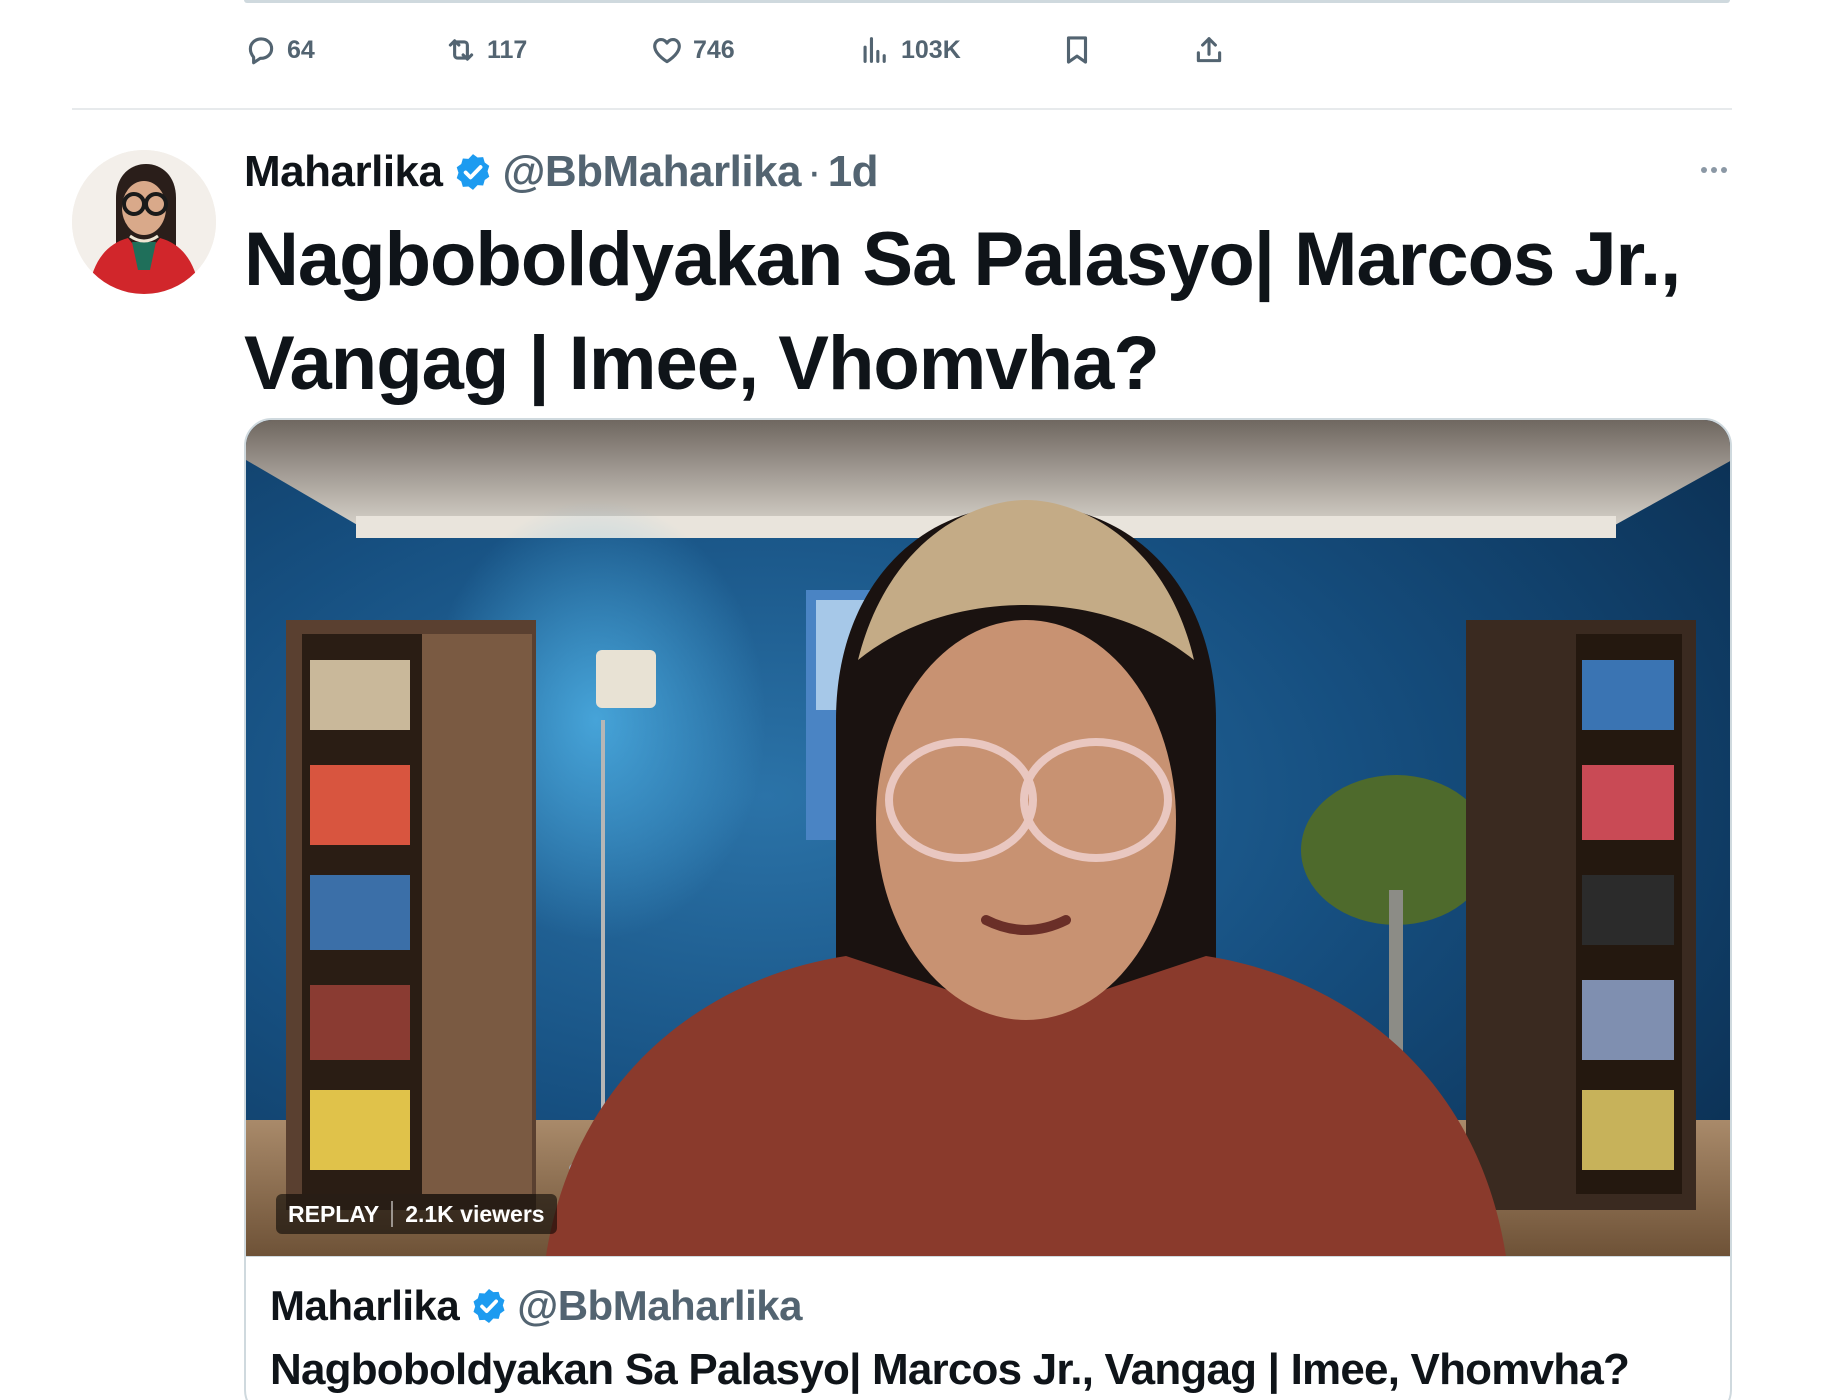 Image resolution: width=1832 pixels, height=1400 pixels. Describe the element at coordinates (461, 50) in the screenshot. I see `retweet-icon` at that location.